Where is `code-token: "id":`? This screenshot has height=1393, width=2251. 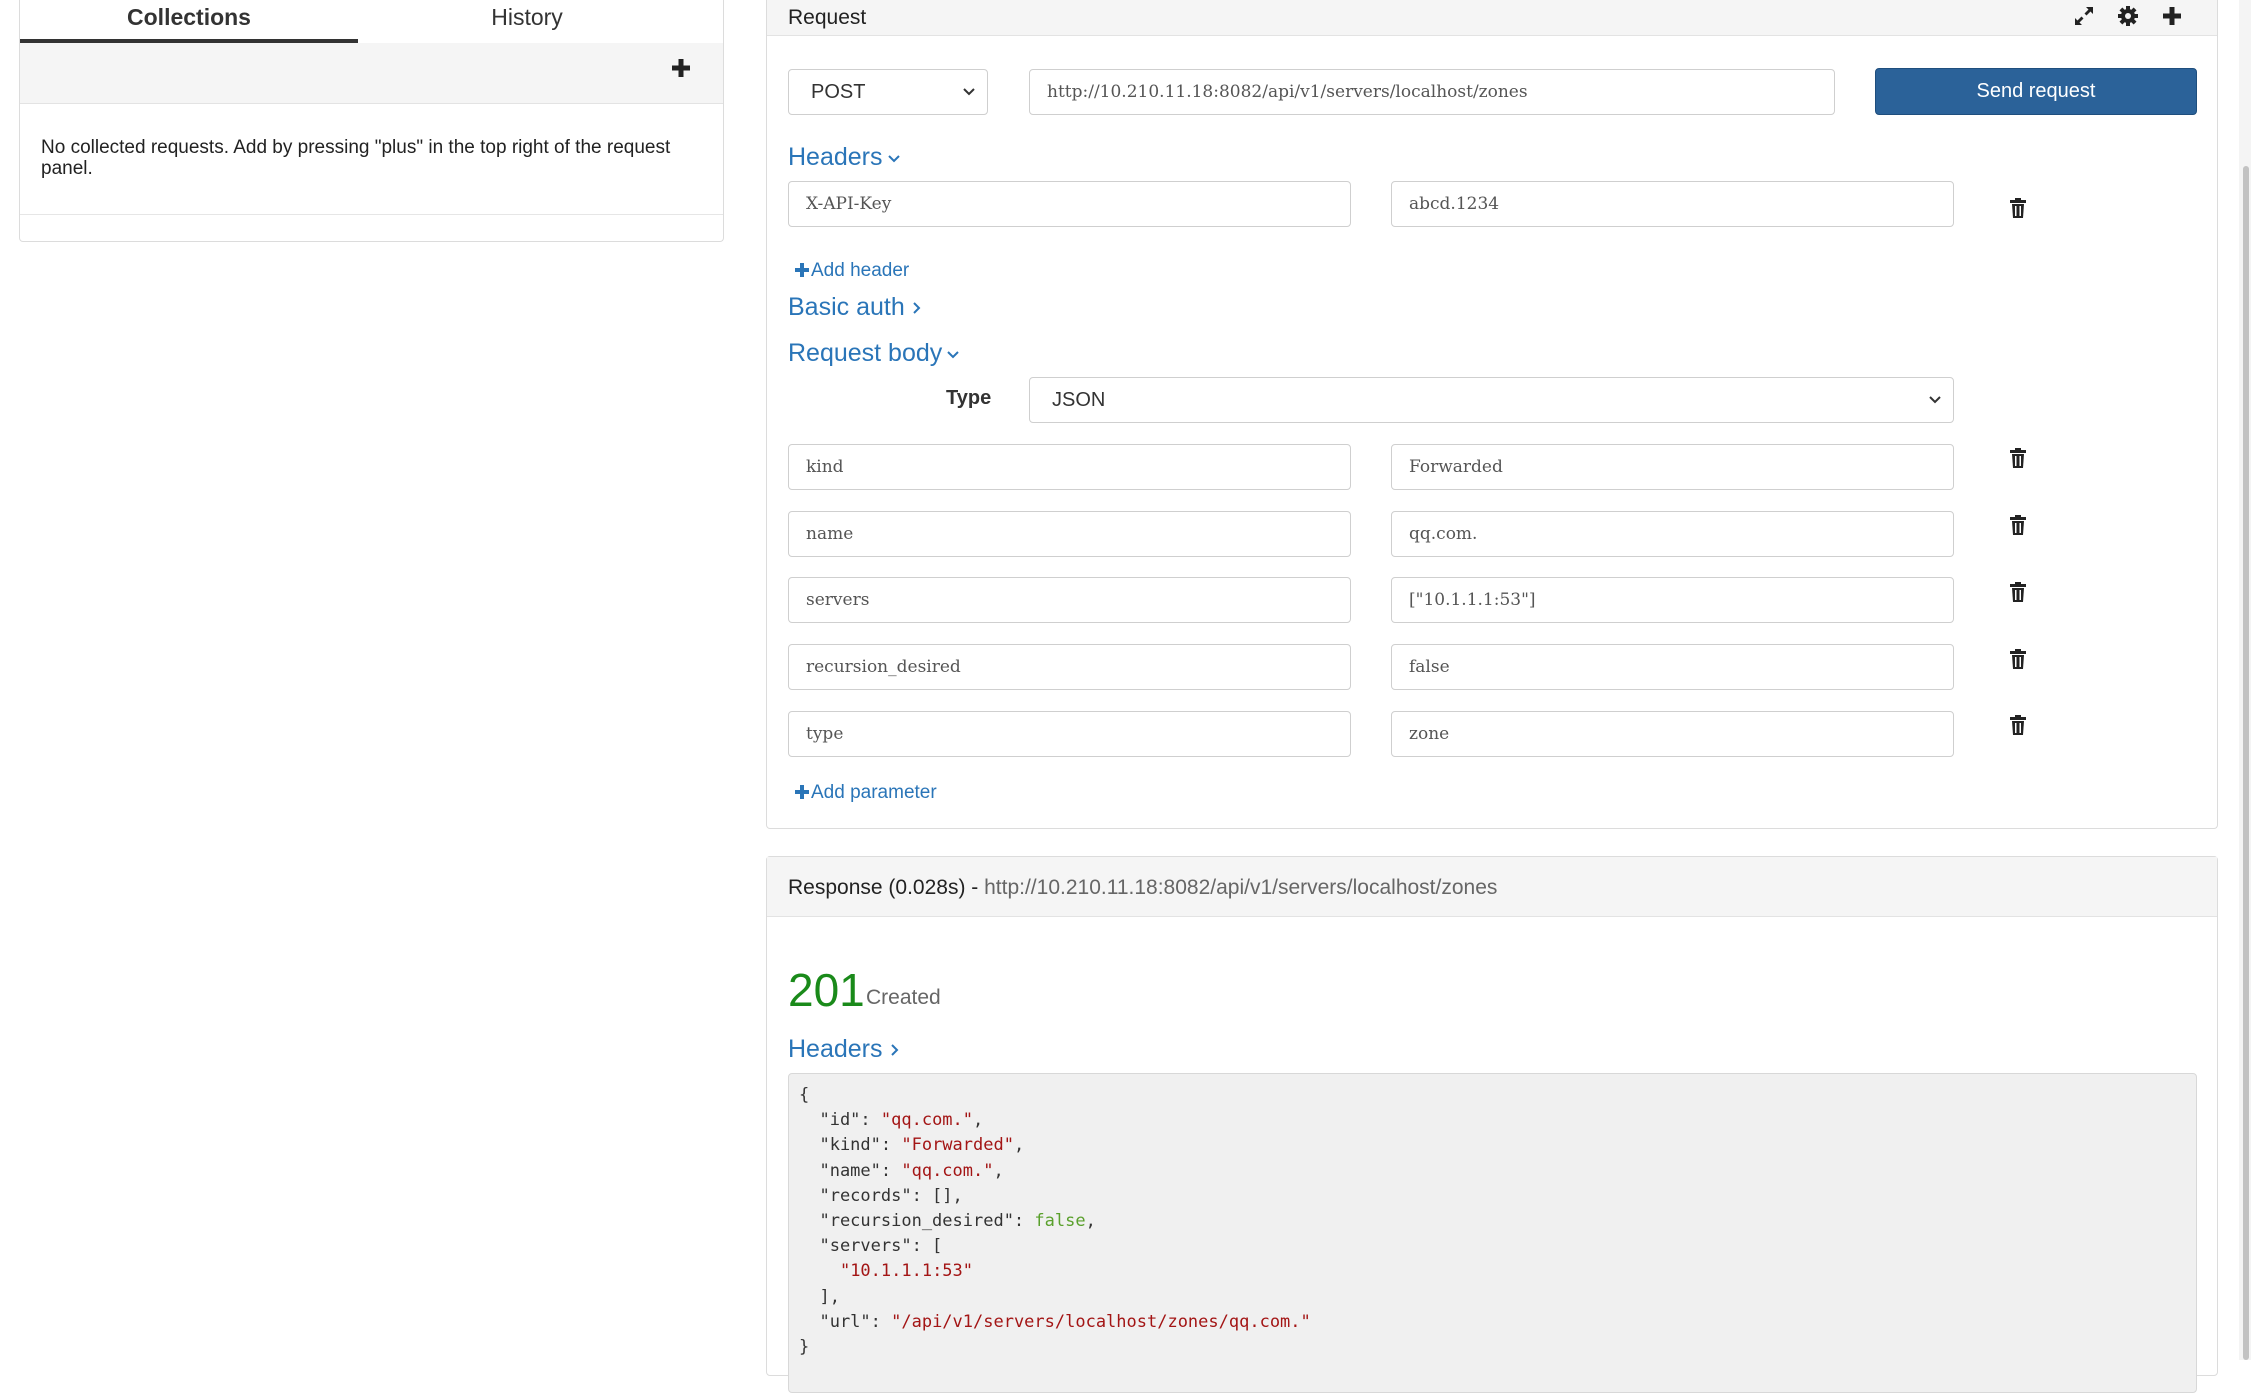 code-token: "id": is located at coordinates (840, 1120).